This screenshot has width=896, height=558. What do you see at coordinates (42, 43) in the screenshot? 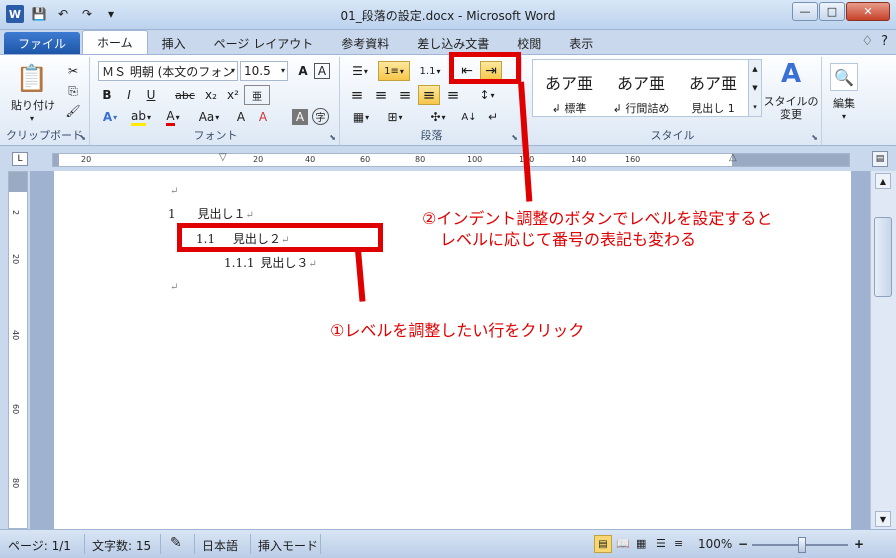
I see `tab-file: ファイル` at bounding box center [42, 43].